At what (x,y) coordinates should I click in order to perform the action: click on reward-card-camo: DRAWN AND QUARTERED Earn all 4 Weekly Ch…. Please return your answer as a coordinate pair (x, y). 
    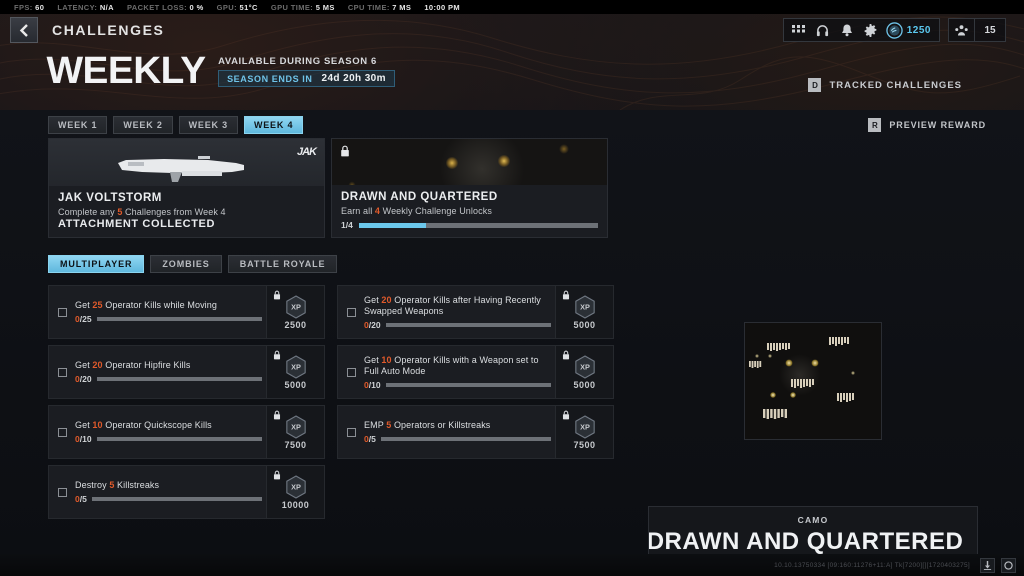
    Looking at the image, I should click on (469, 188).